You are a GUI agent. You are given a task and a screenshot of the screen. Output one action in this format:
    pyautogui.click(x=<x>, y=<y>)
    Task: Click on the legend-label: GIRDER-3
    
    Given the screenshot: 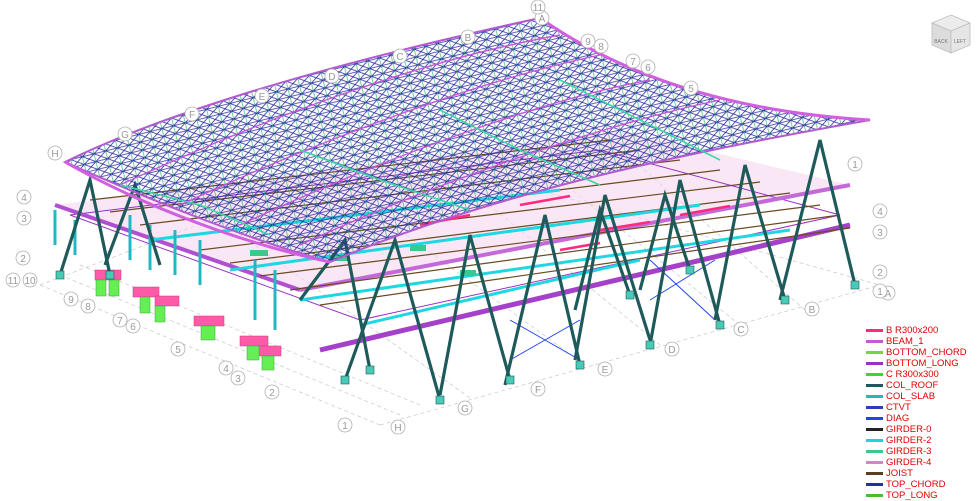 What is the action you would take?
    pyautogui.click(x=909, y=451)
    